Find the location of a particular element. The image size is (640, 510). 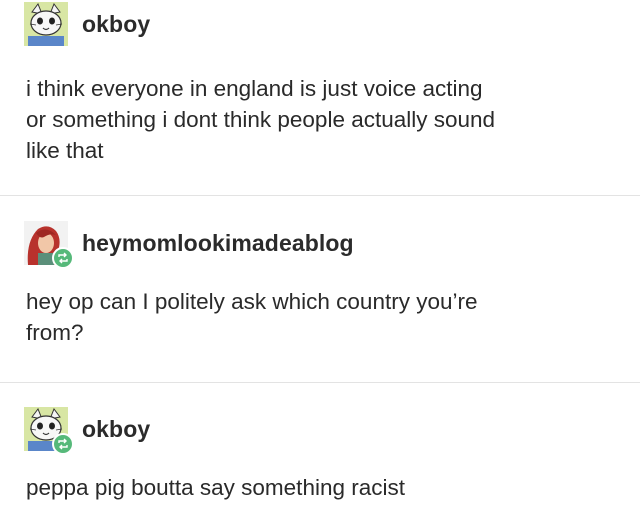

username: heymomlookimadeablog is located at coordinates (218, 243).